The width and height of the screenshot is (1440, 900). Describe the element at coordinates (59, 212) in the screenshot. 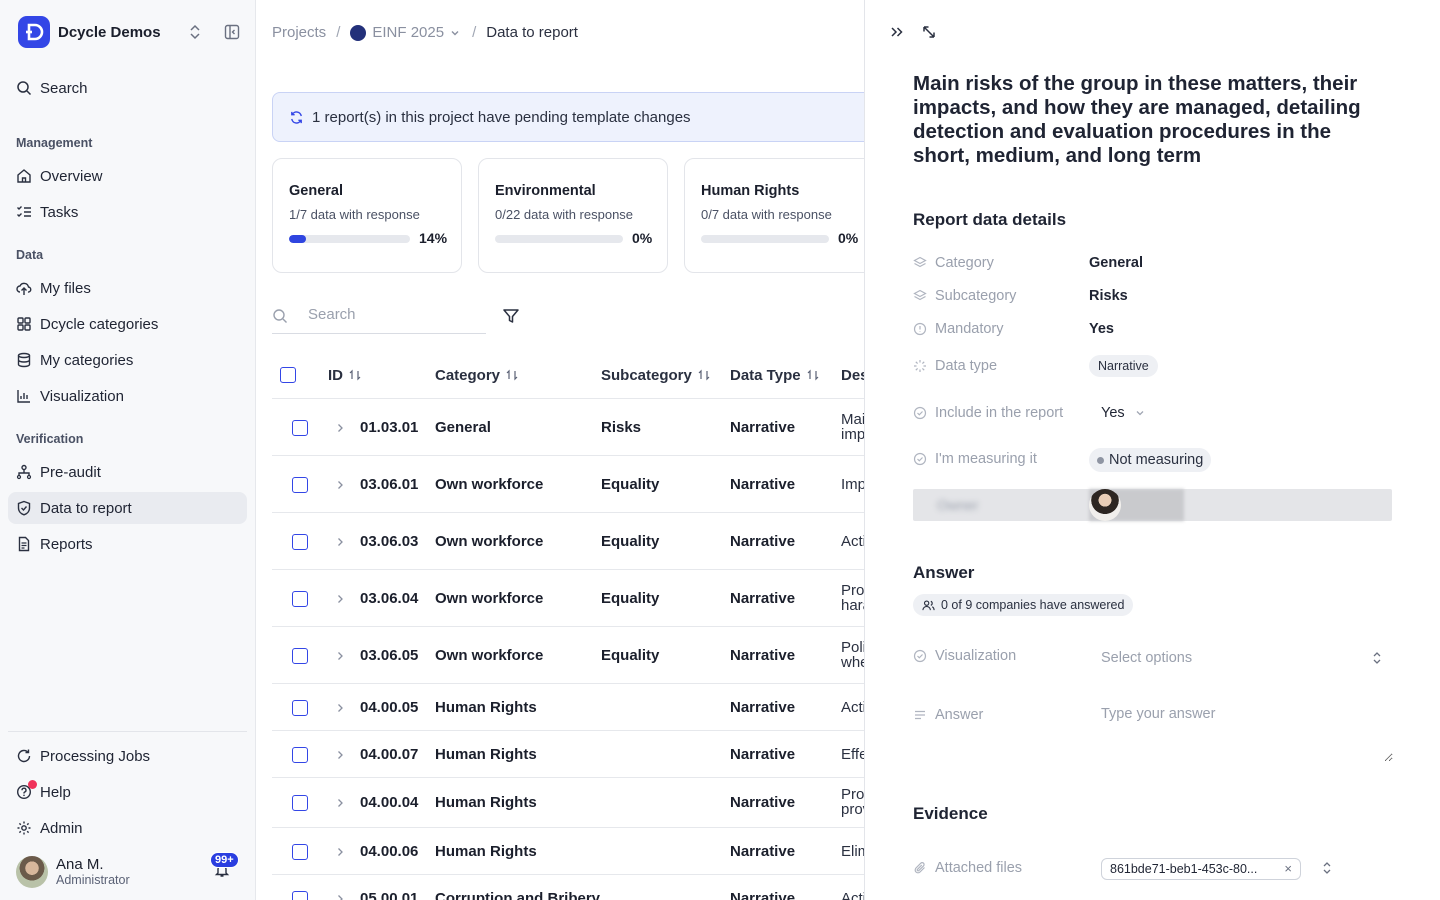

I see `sidebar-item-label: Tasks` at that location.